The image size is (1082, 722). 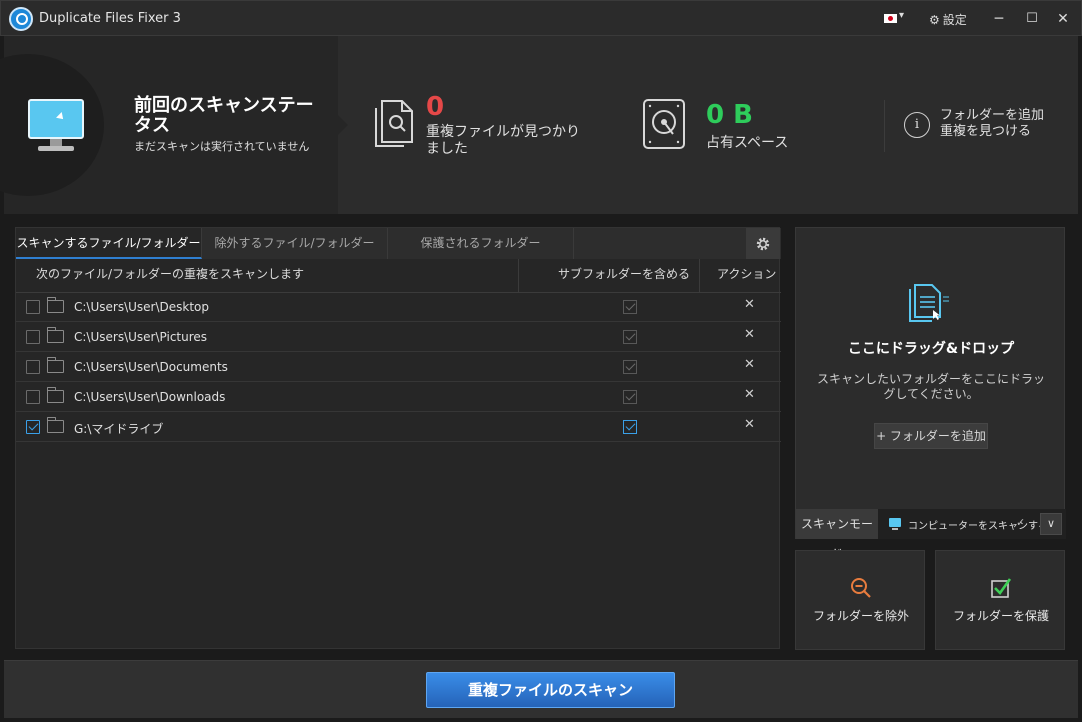 What do you see at coordinates (917, 125) in the screenshot?
I see `info-icon: i` at bounding box center [917, 125].